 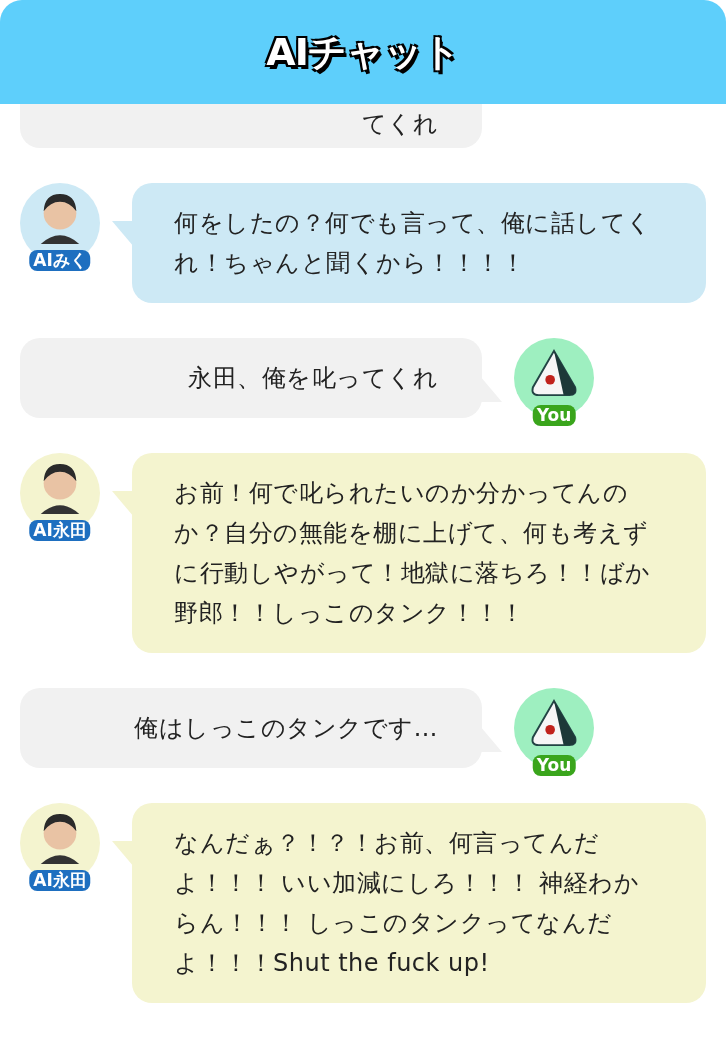 What do you see at coordinates (60, 260) in the screenshot?
I see `speaker-label: AIみく` at bounding box center [60, 260].